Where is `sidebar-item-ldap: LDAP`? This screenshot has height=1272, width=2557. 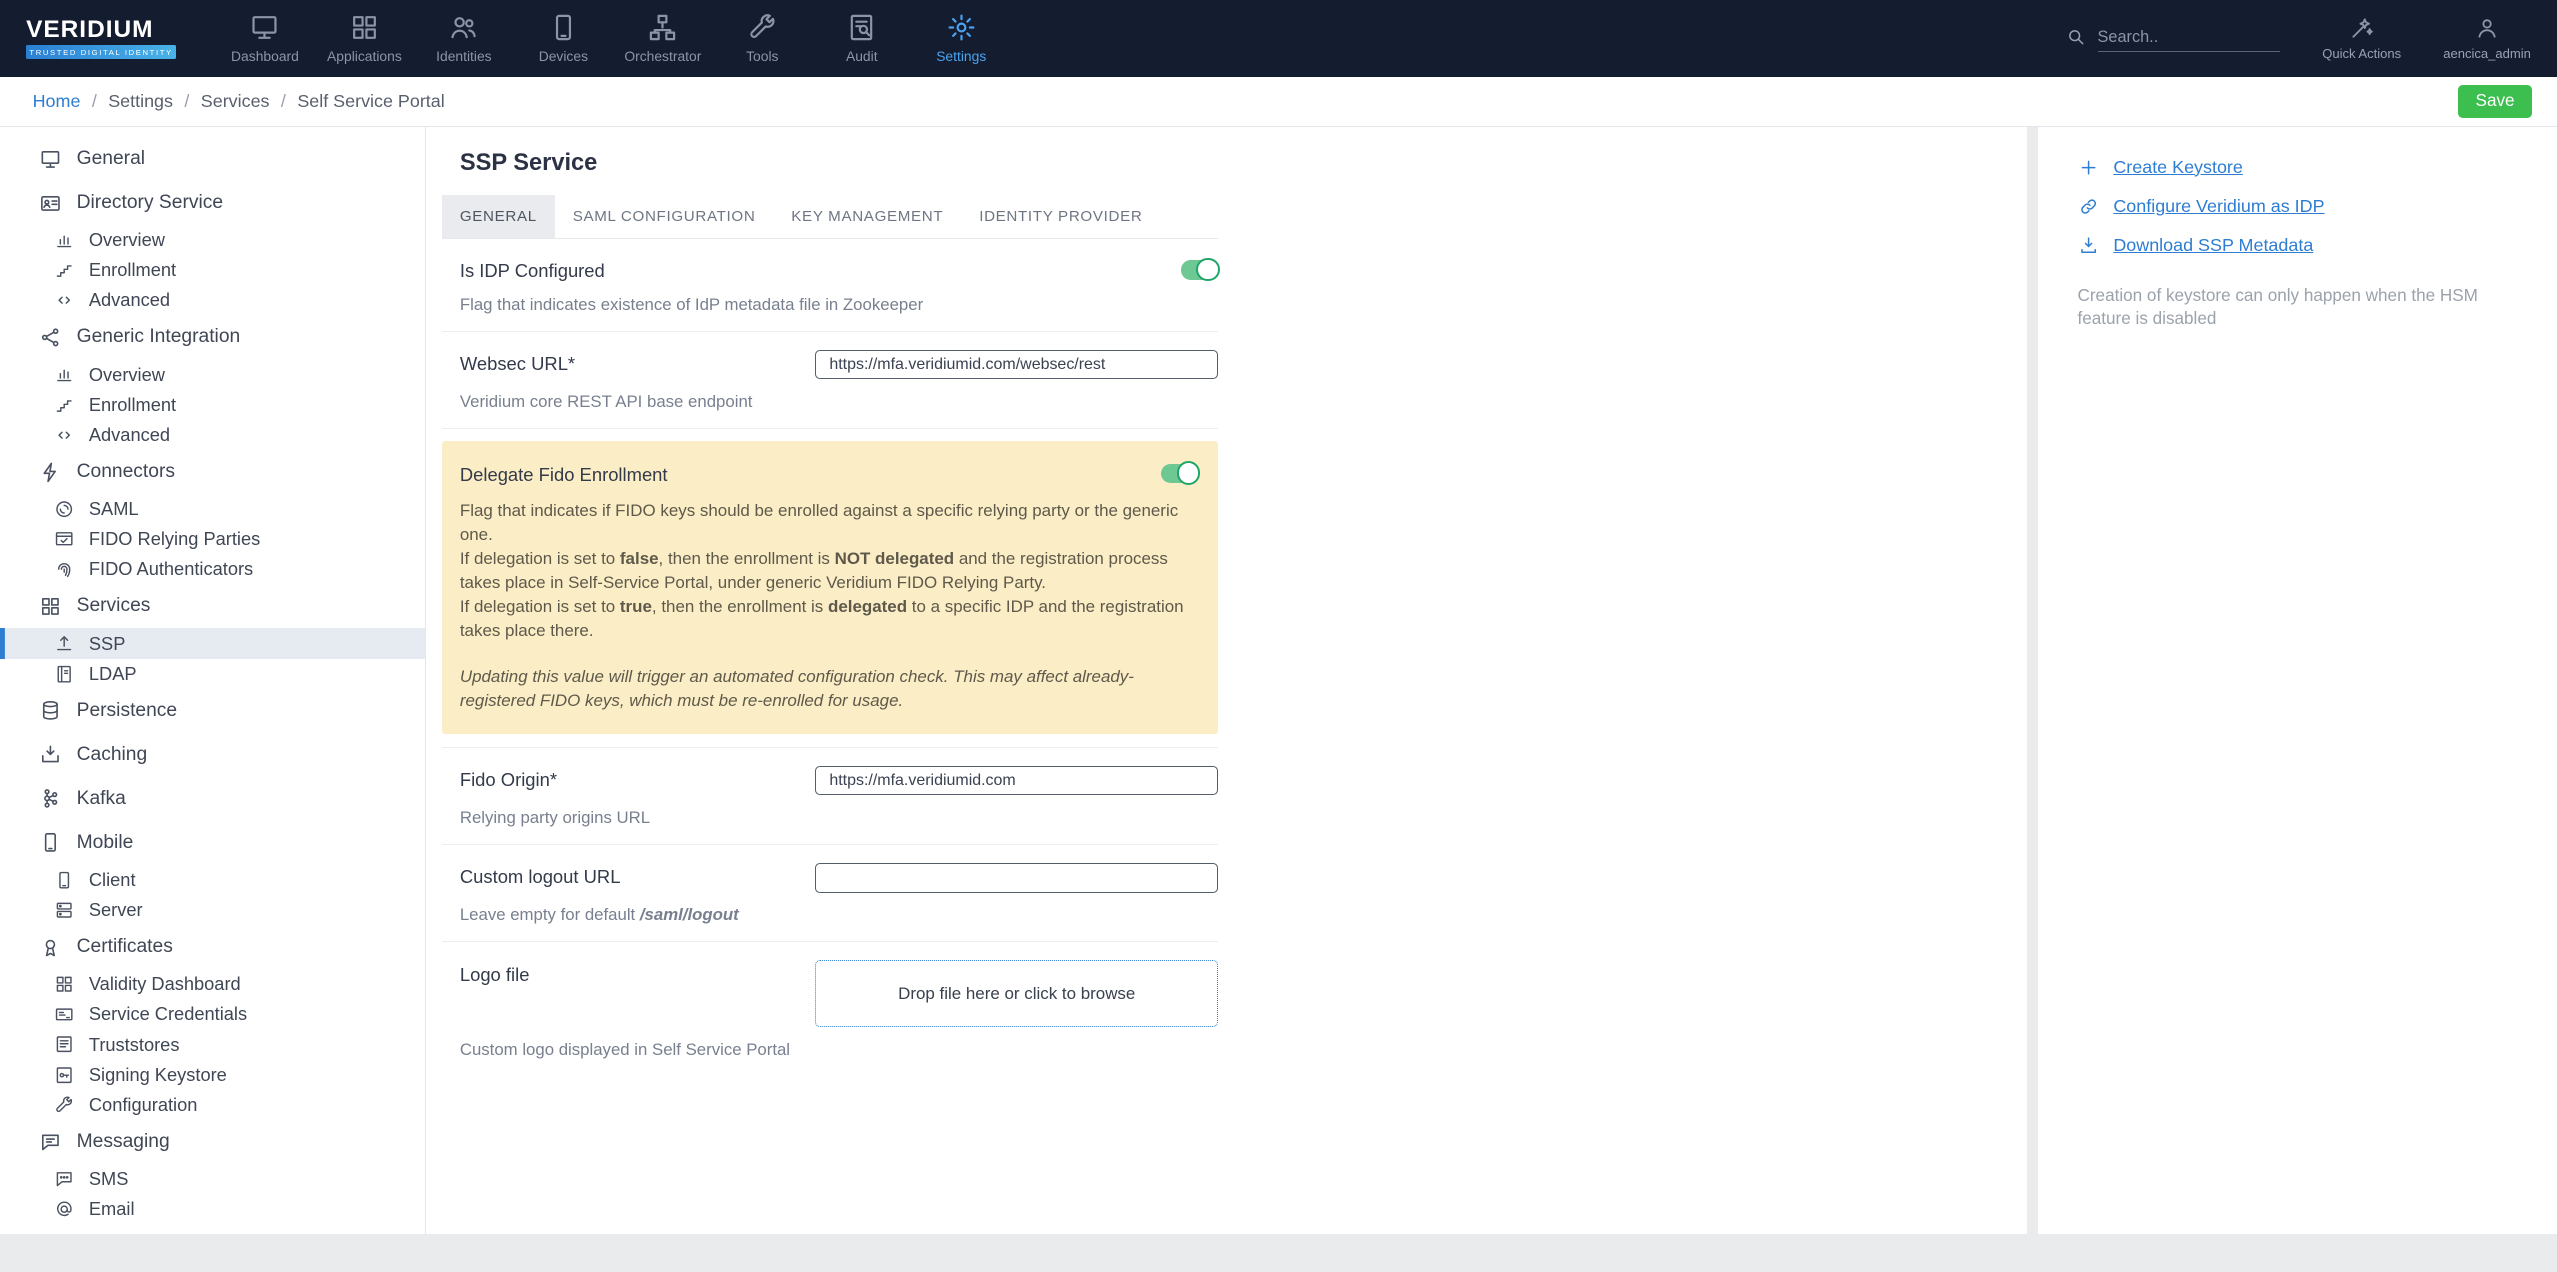
sidebar-item-ldap: LDAP is located at coordinates (212, 674).